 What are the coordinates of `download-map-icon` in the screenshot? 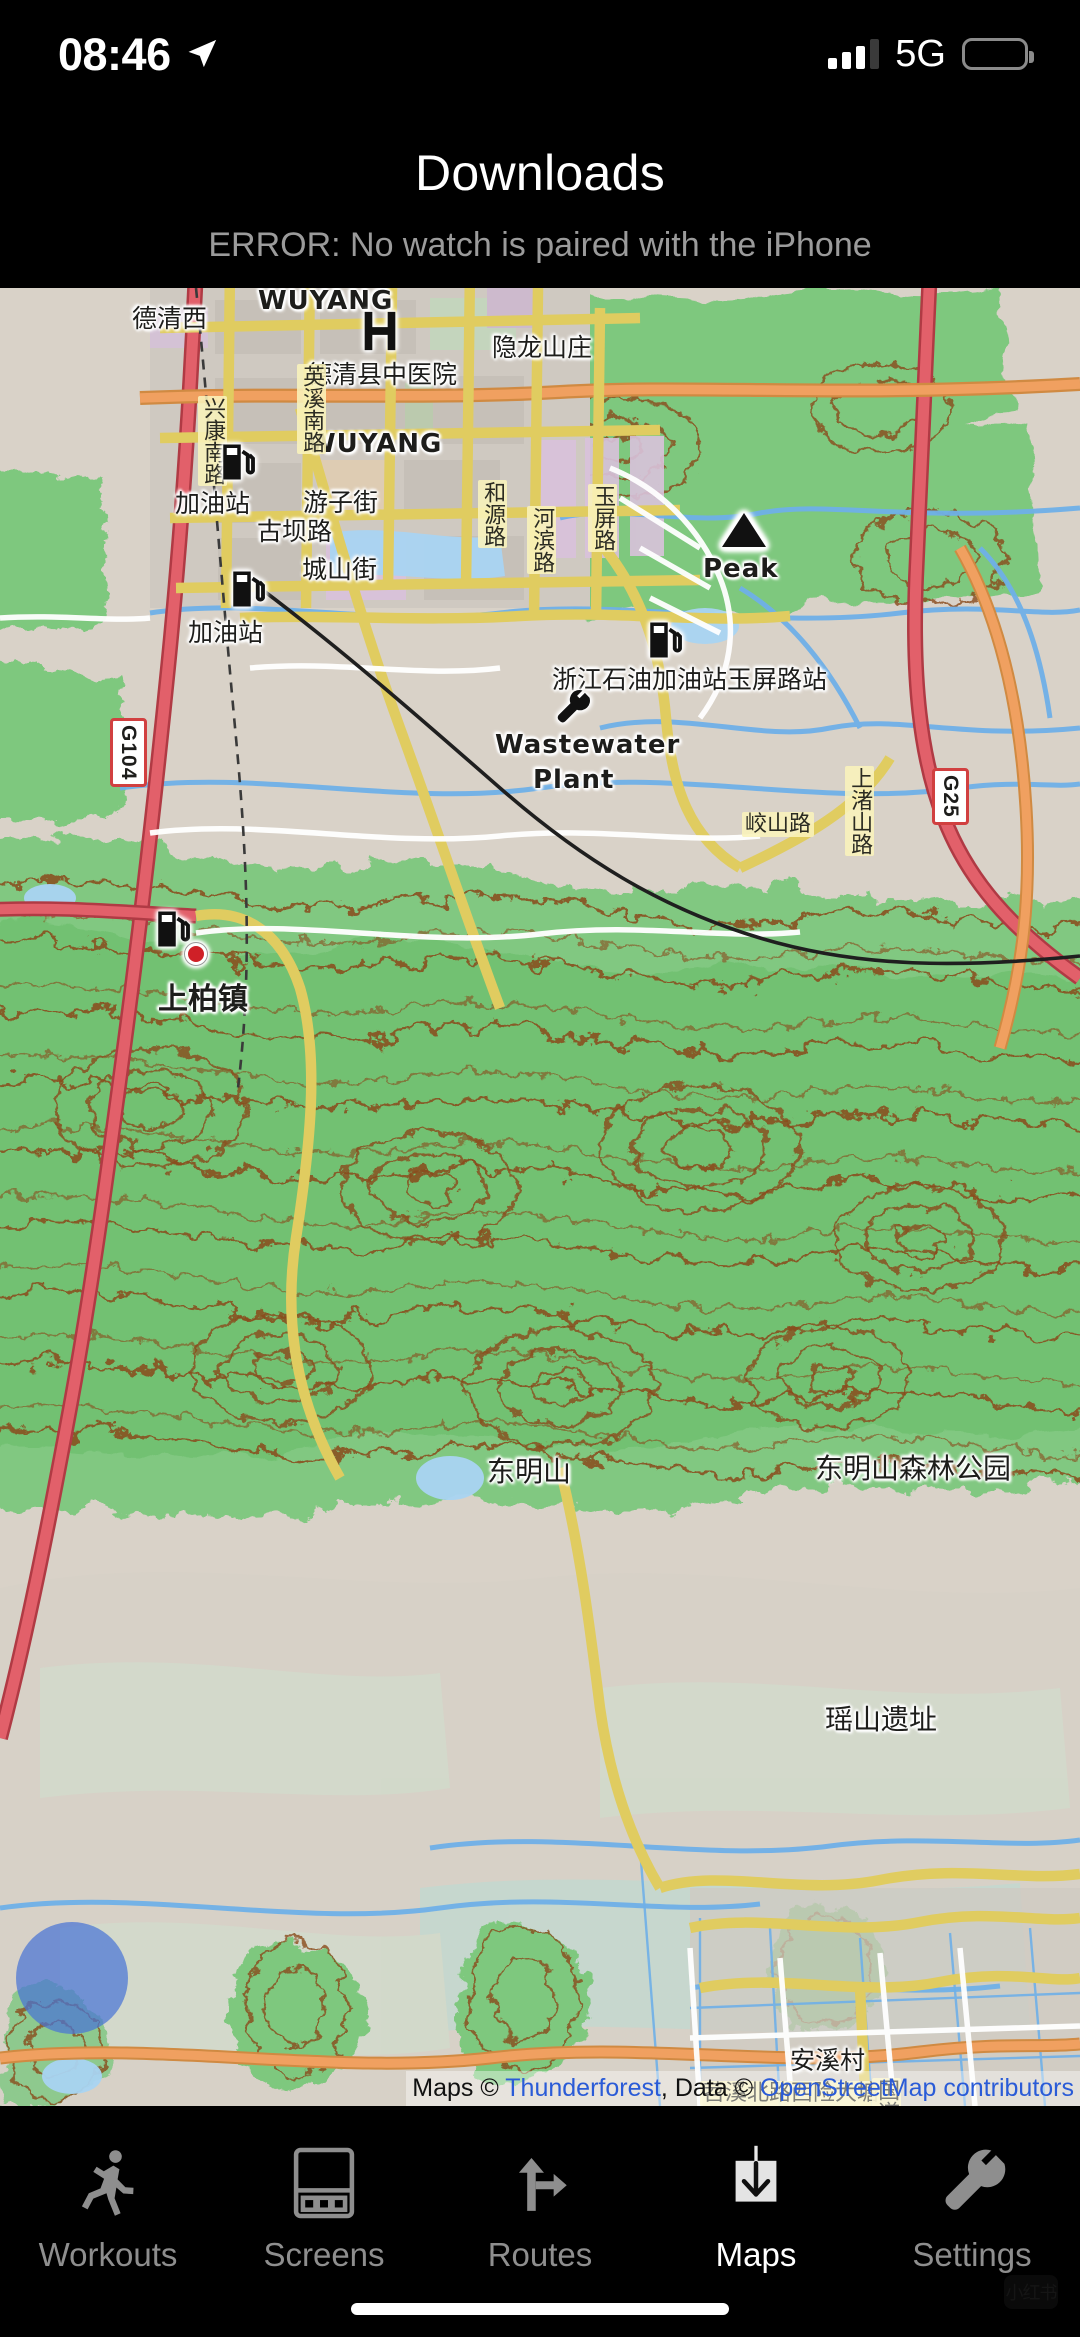 It's located at (756, 2183).